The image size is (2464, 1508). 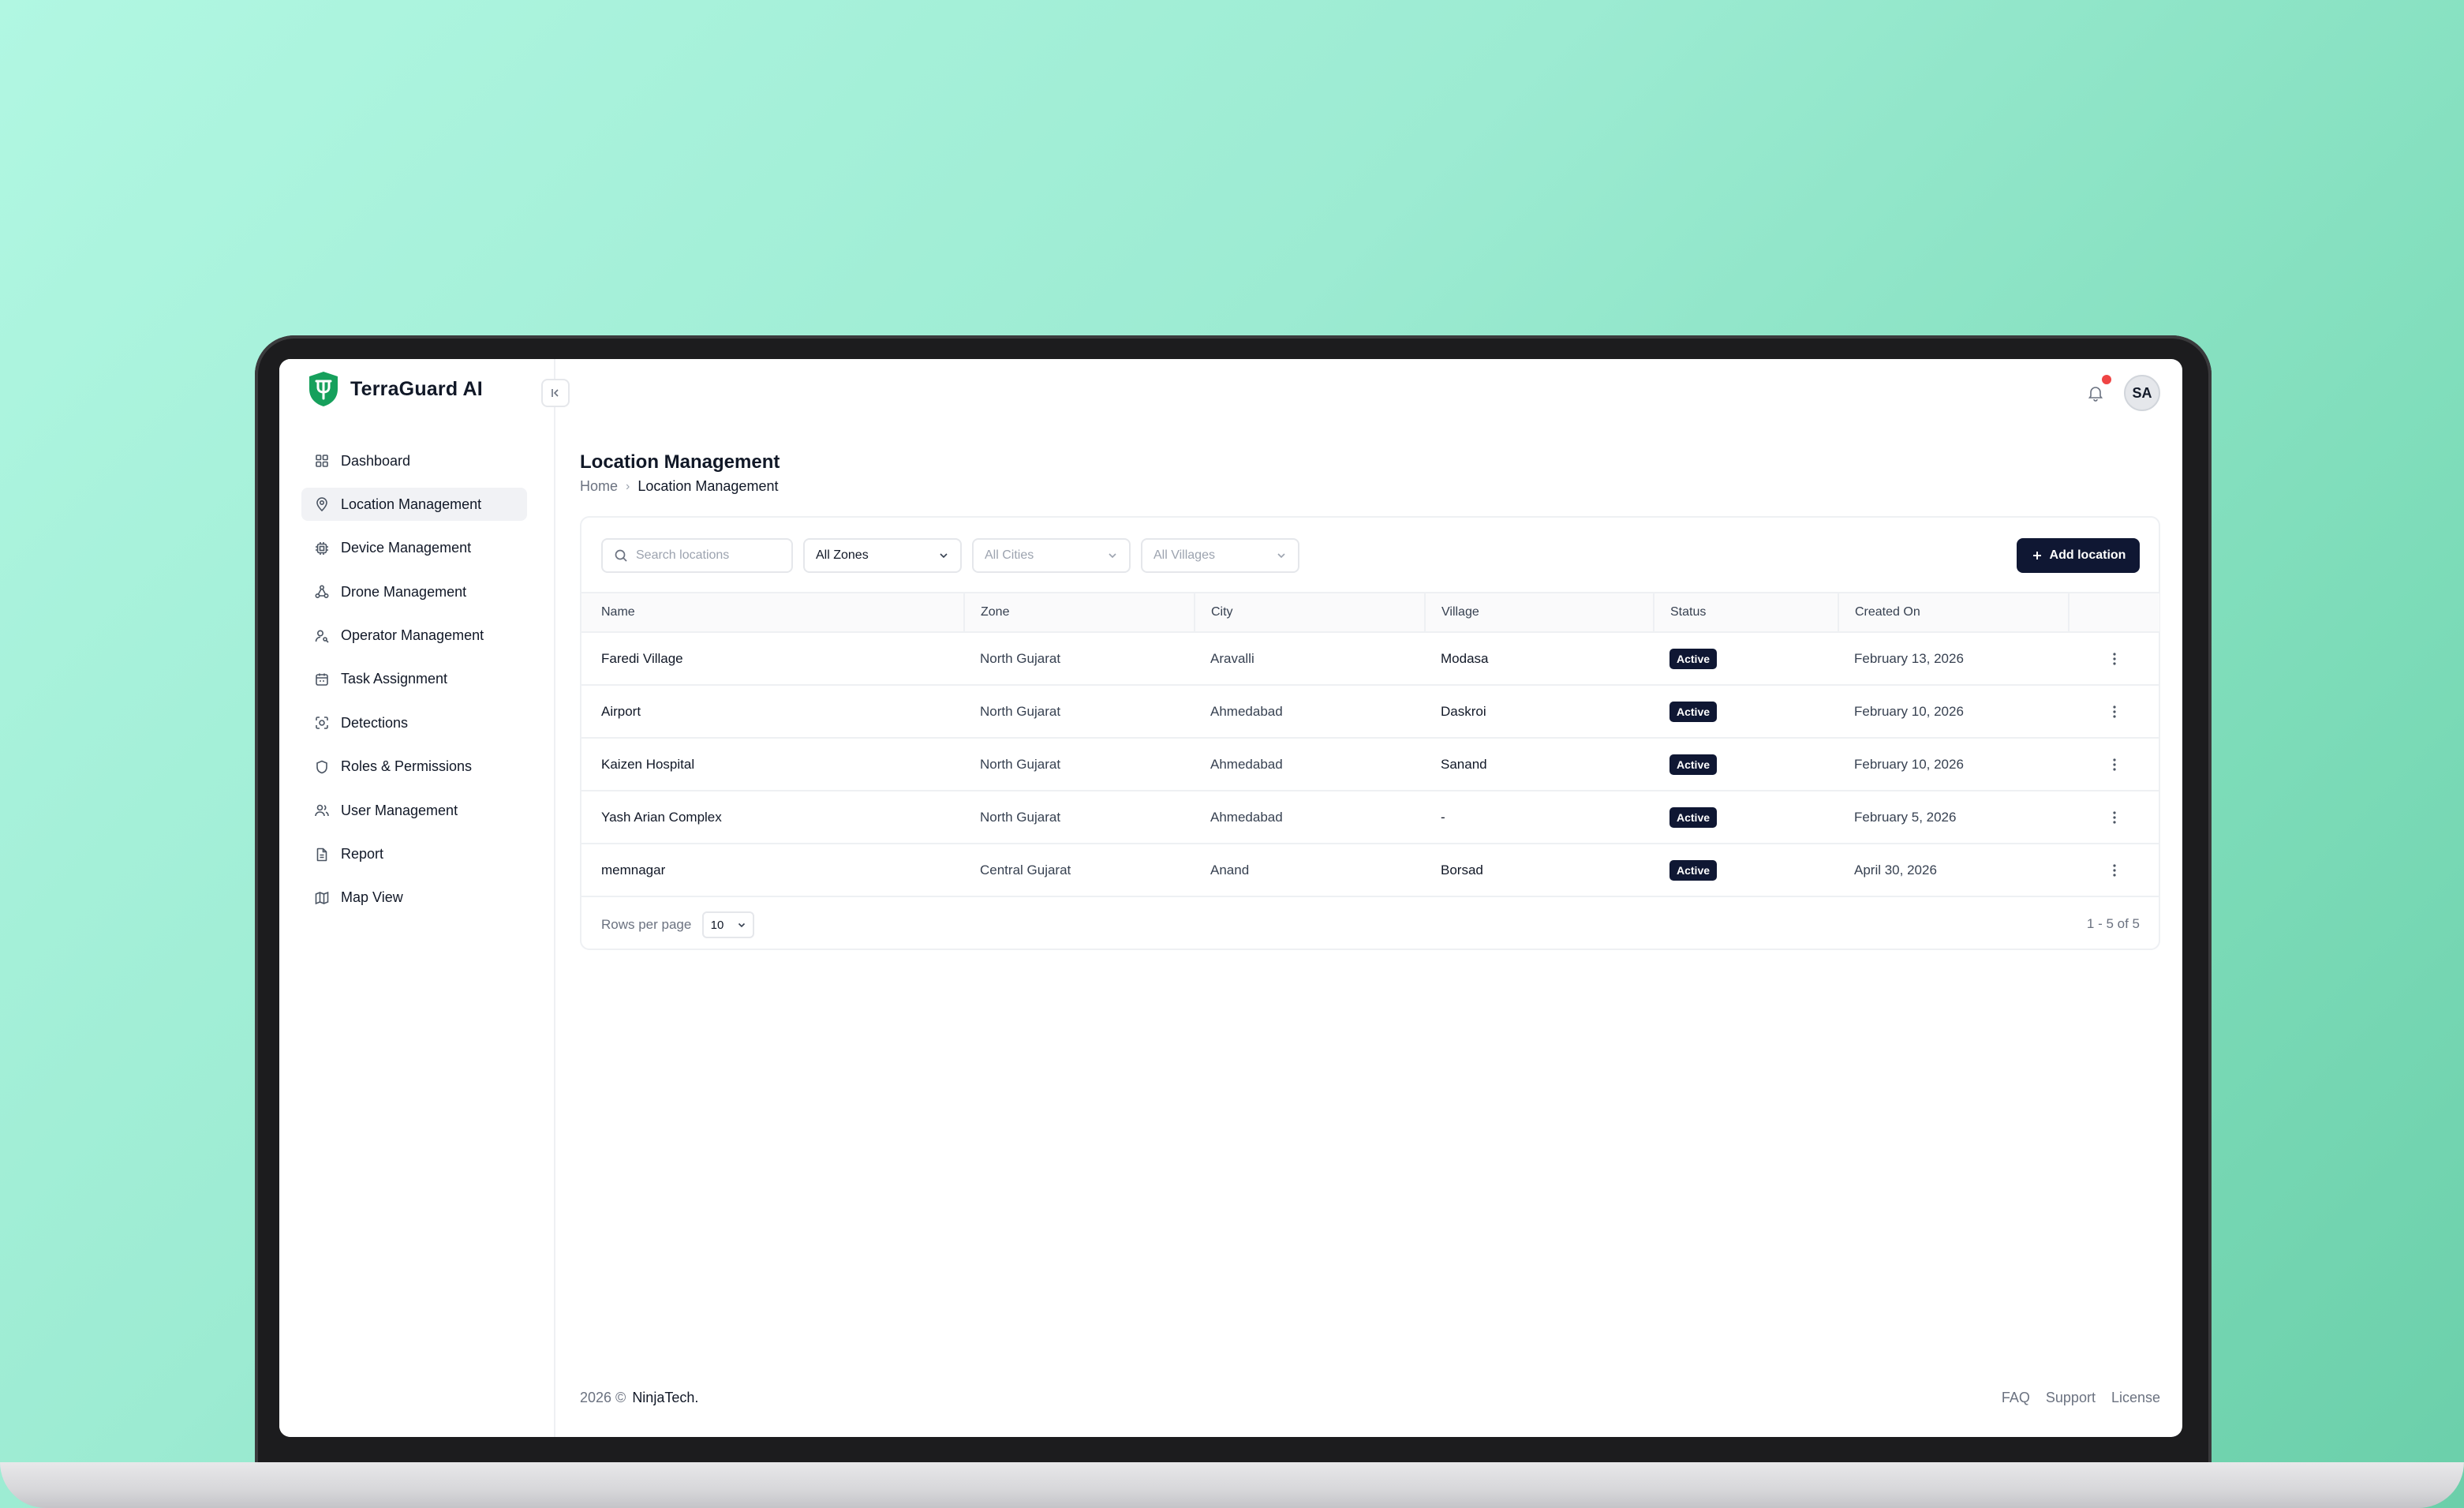 What do you see at coordinates (1230, 869) in the screenshot?
I see `cell-city: Anand` at bounding box center [1230, 869].